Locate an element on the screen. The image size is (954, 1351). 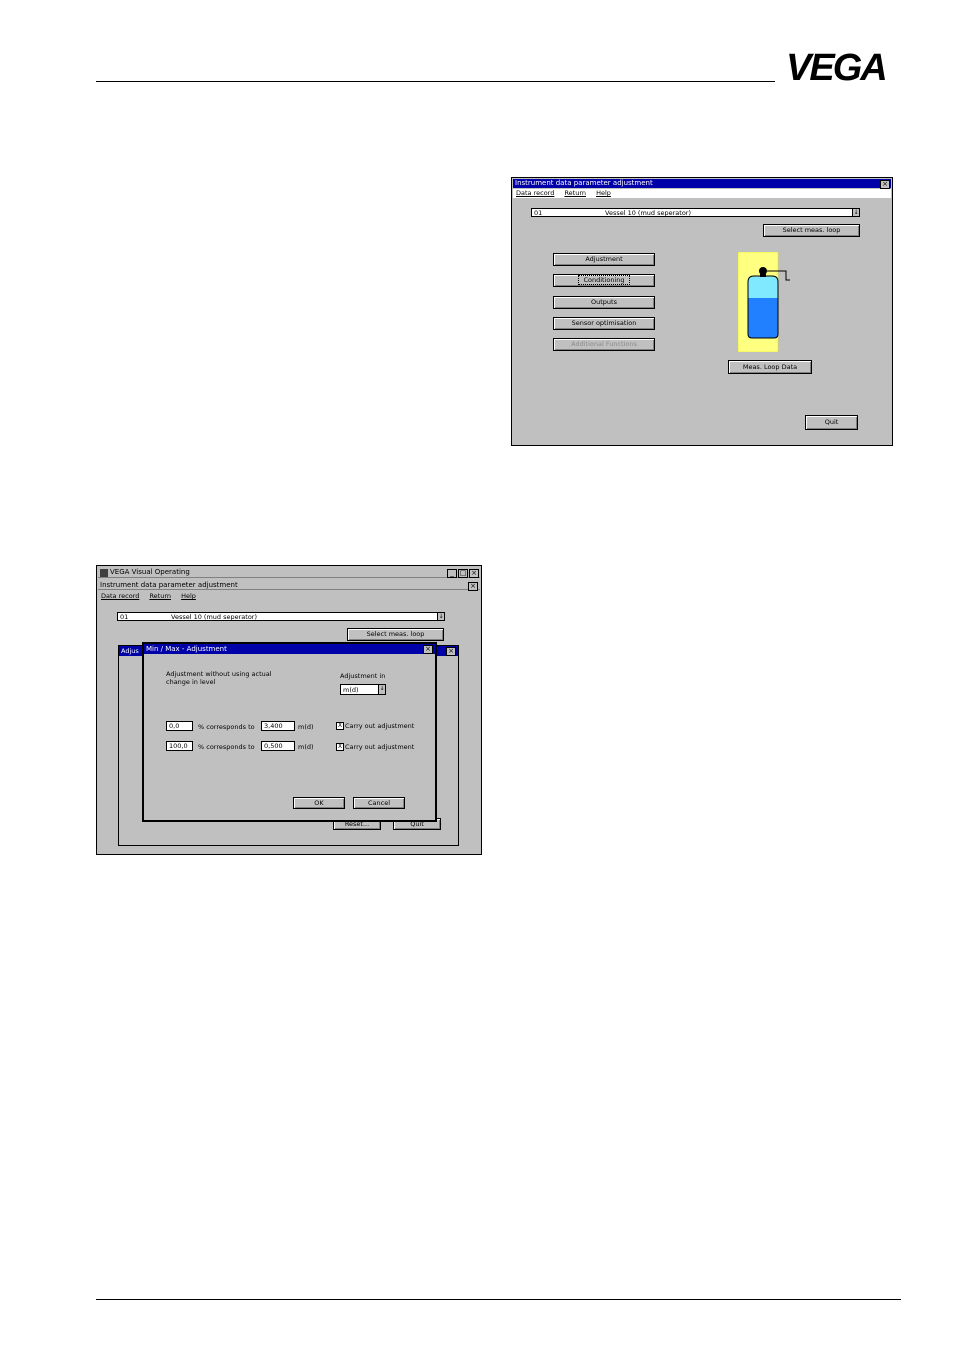
conditioning-button: Conditioning is located at coordinates (604, 280).